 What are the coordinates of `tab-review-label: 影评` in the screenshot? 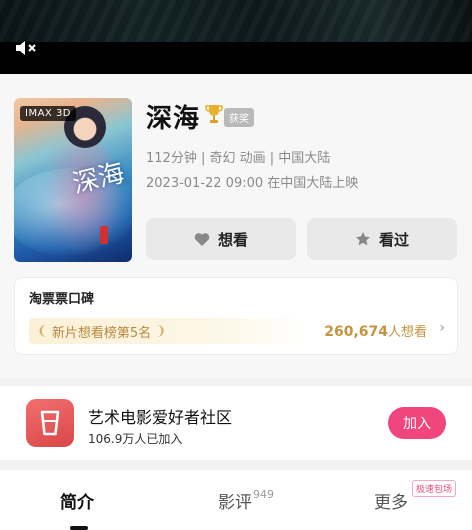 It's located at (235, 503).